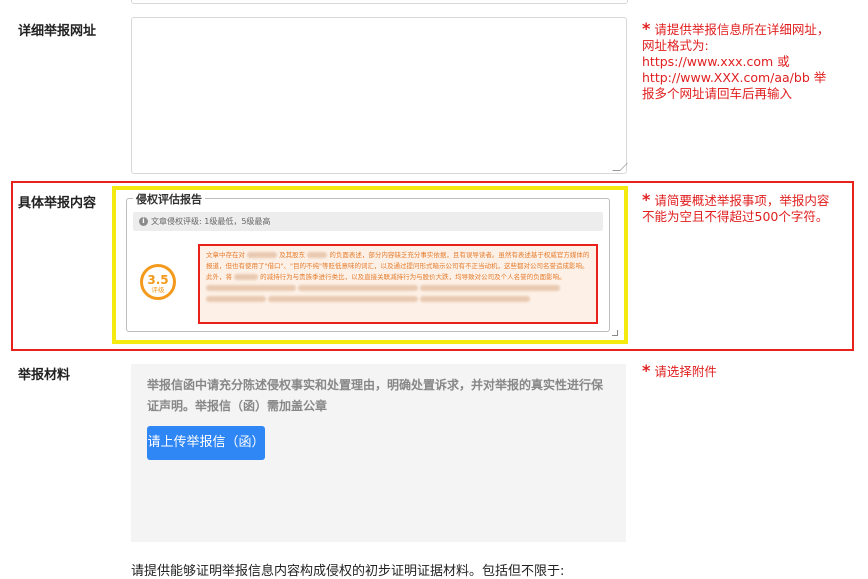  What do you see at coordinates (206, 443) in the screenshot?
I see `upload-letter-button: 请上传举报信（函）` at bounding box center [206, 443].